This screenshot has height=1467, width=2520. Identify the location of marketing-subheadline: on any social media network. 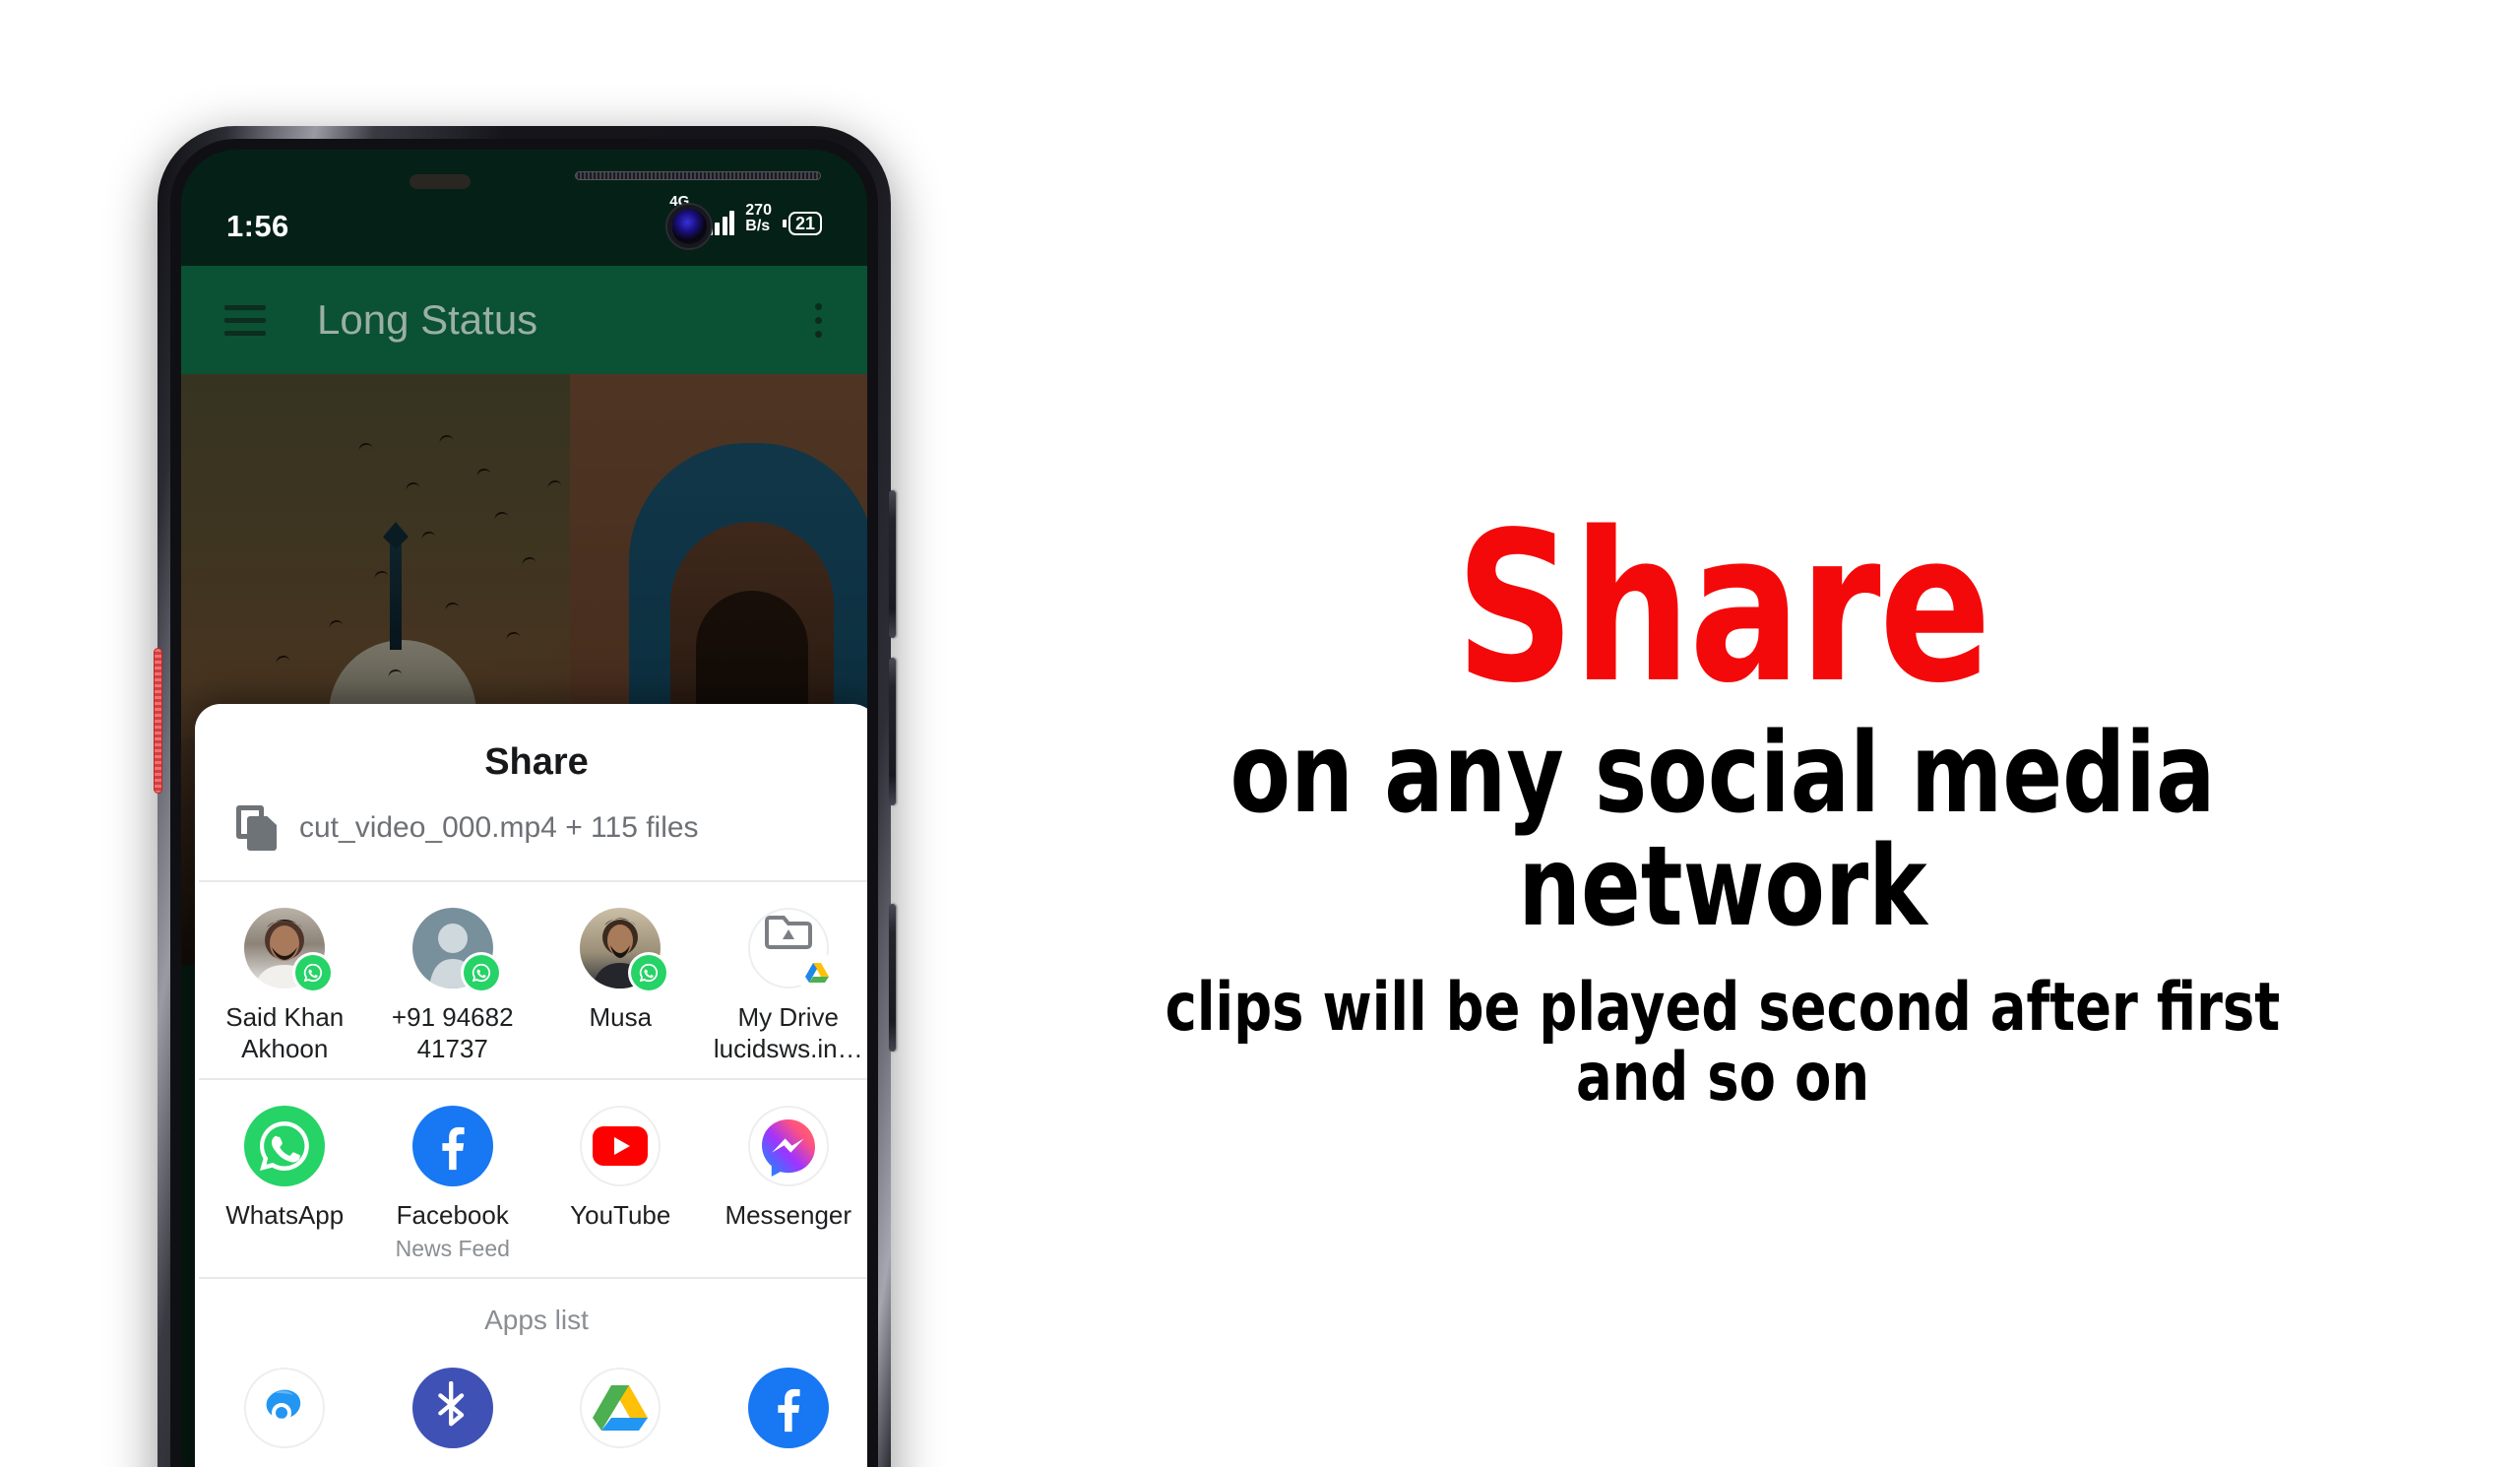
(1722, 830).